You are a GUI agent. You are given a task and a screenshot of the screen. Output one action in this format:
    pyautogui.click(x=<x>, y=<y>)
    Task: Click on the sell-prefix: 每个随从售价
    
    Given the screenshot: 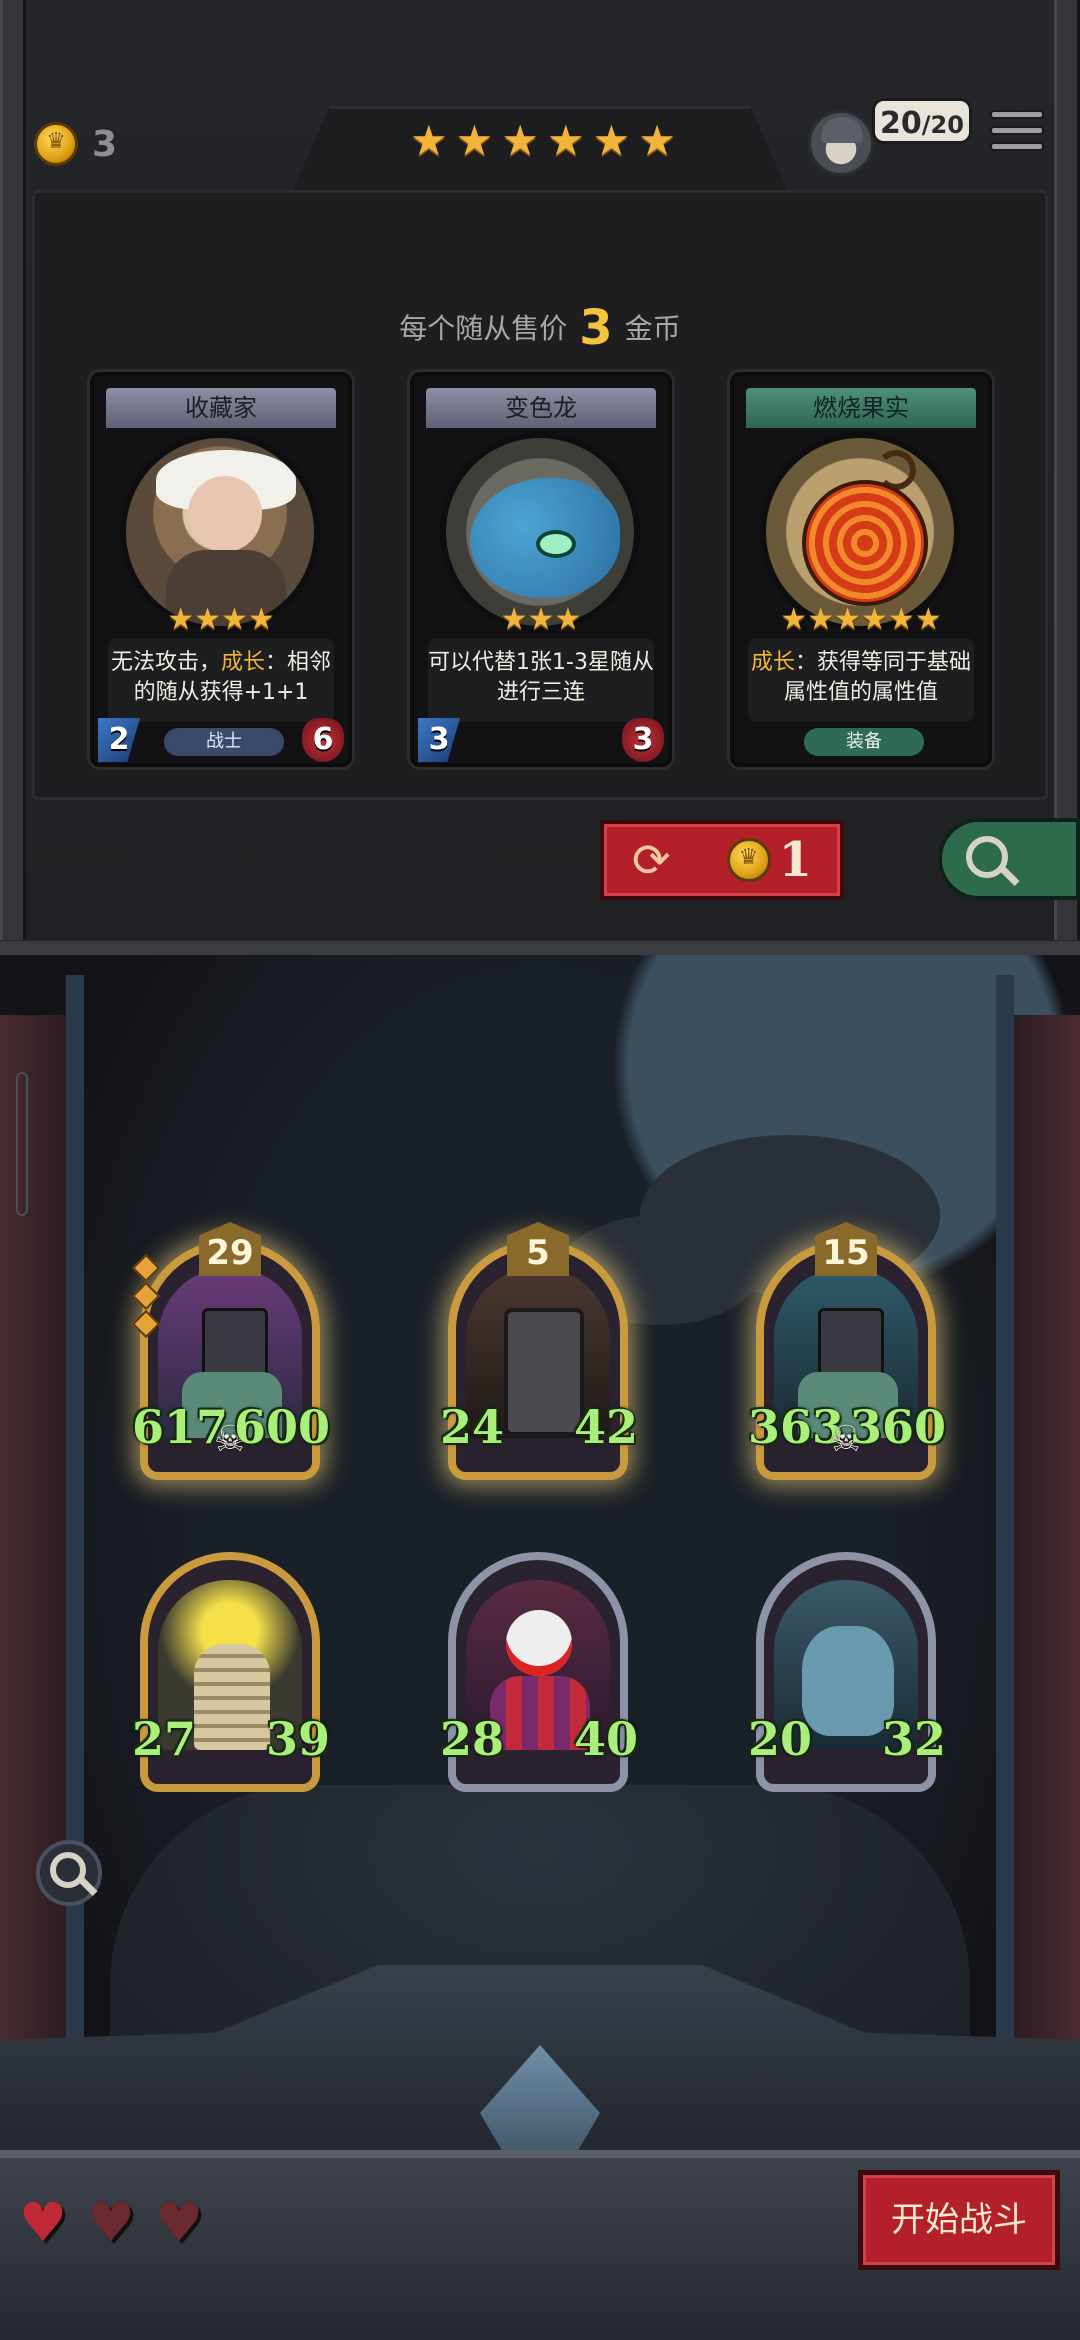 What is the action you would take?
    pyautogui.click(x=483, y=328)
    